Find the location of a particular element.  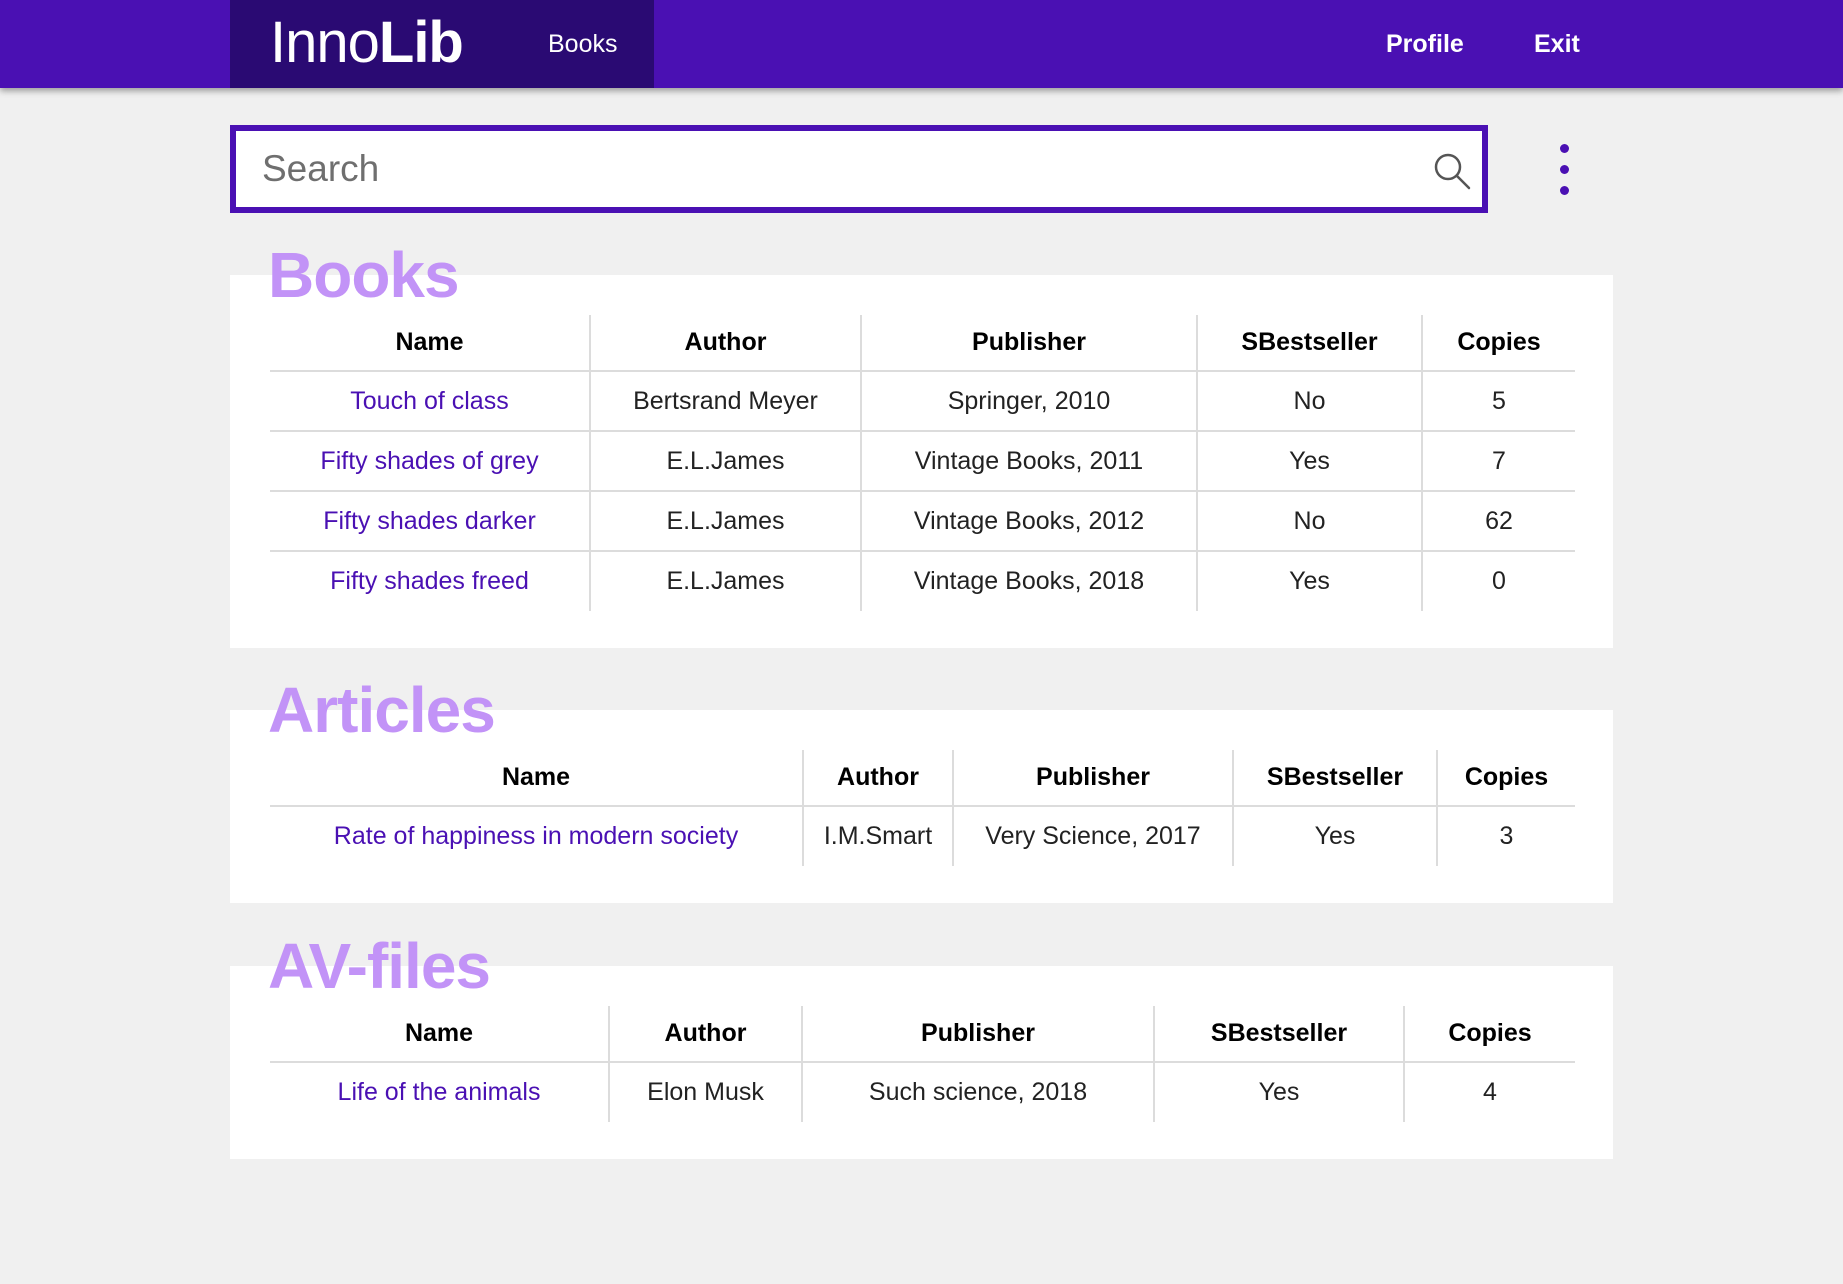

publisher-cell: Vintage Books, 2011 is located at coordinates (1029, 461).